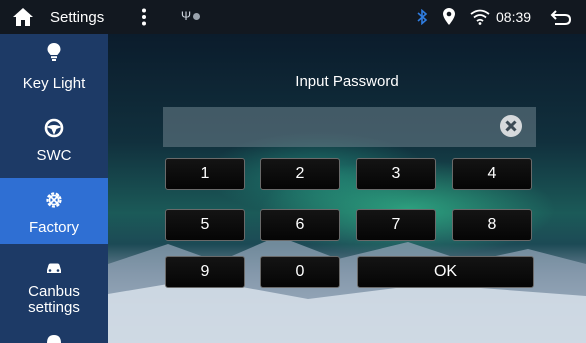  I want to click on key-4: 4, so click(492, 174).